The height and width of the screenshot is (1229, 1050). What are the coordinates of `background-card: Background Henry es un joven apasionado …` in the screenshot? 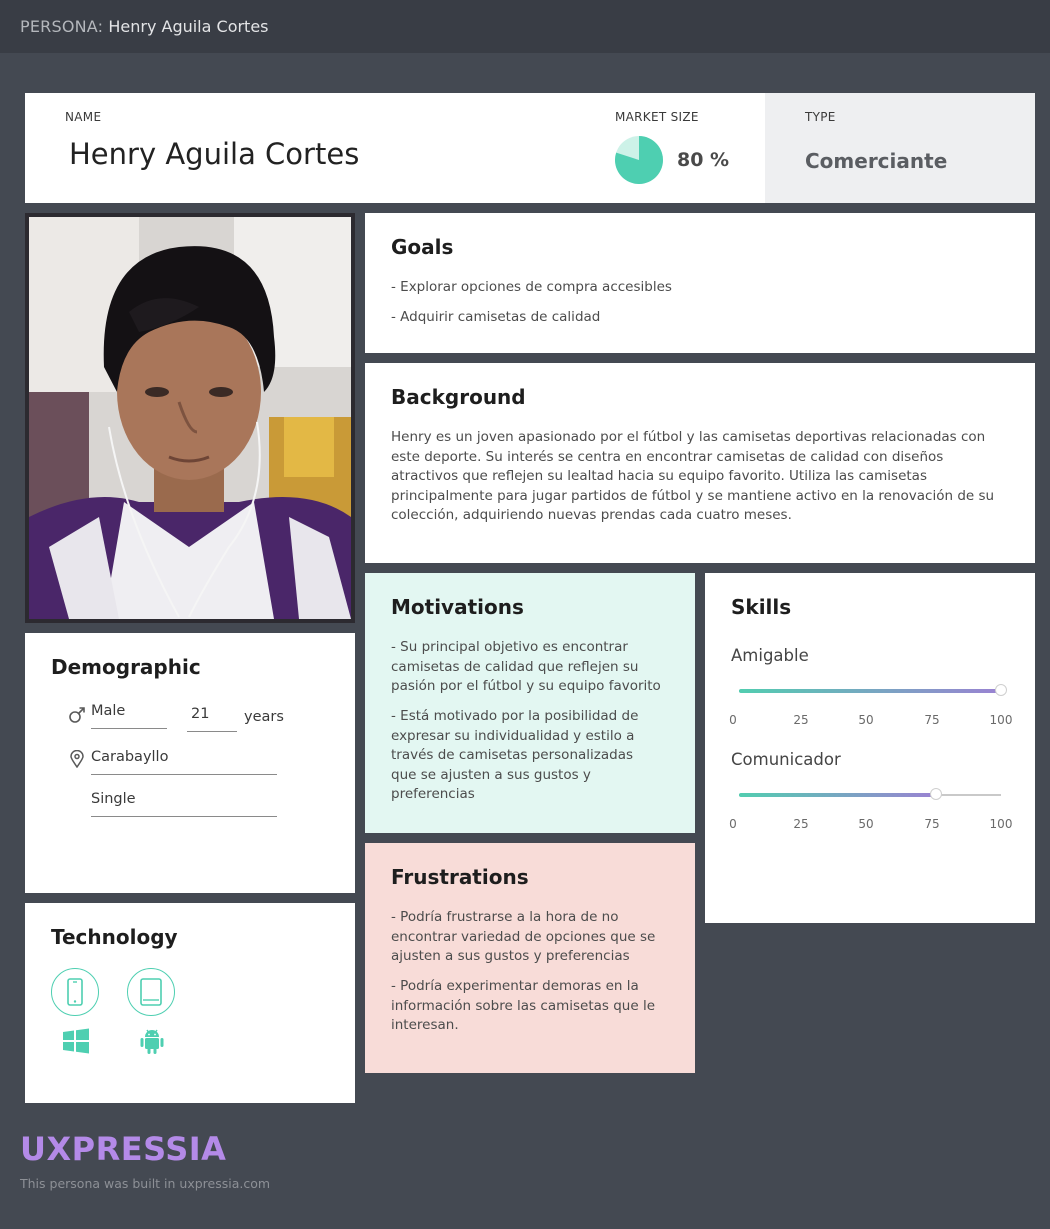 It's located at (700, 463).